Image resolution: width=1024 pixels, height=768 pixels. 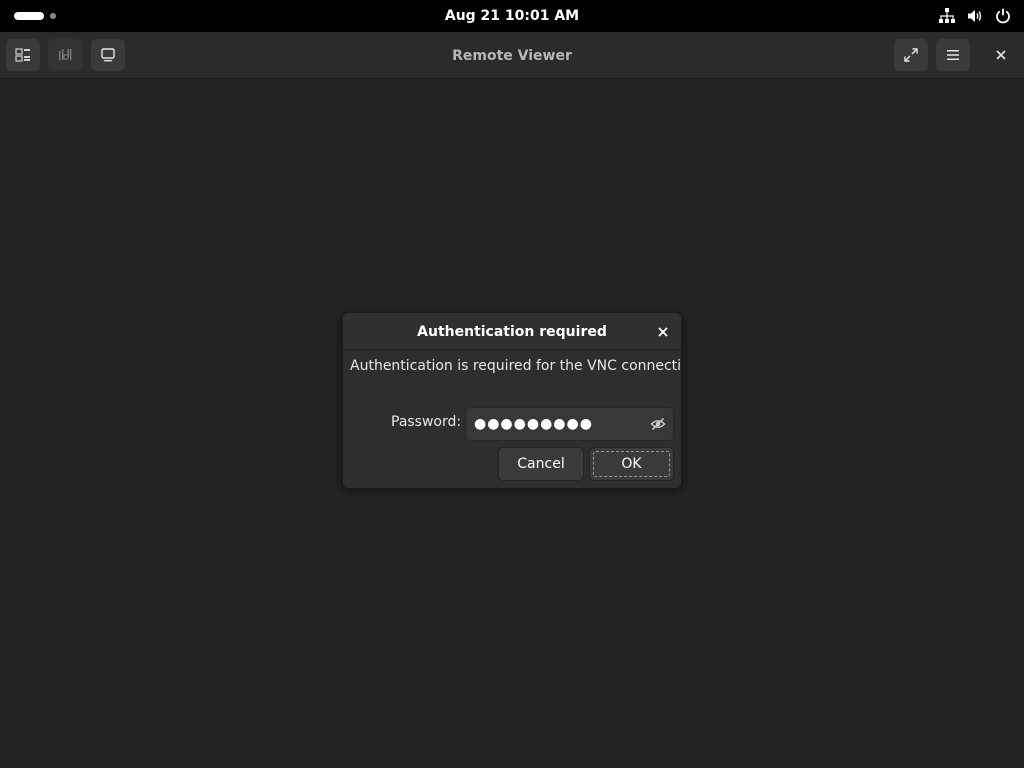 I want to click on window-close-button, so click(x=1001, y=55).